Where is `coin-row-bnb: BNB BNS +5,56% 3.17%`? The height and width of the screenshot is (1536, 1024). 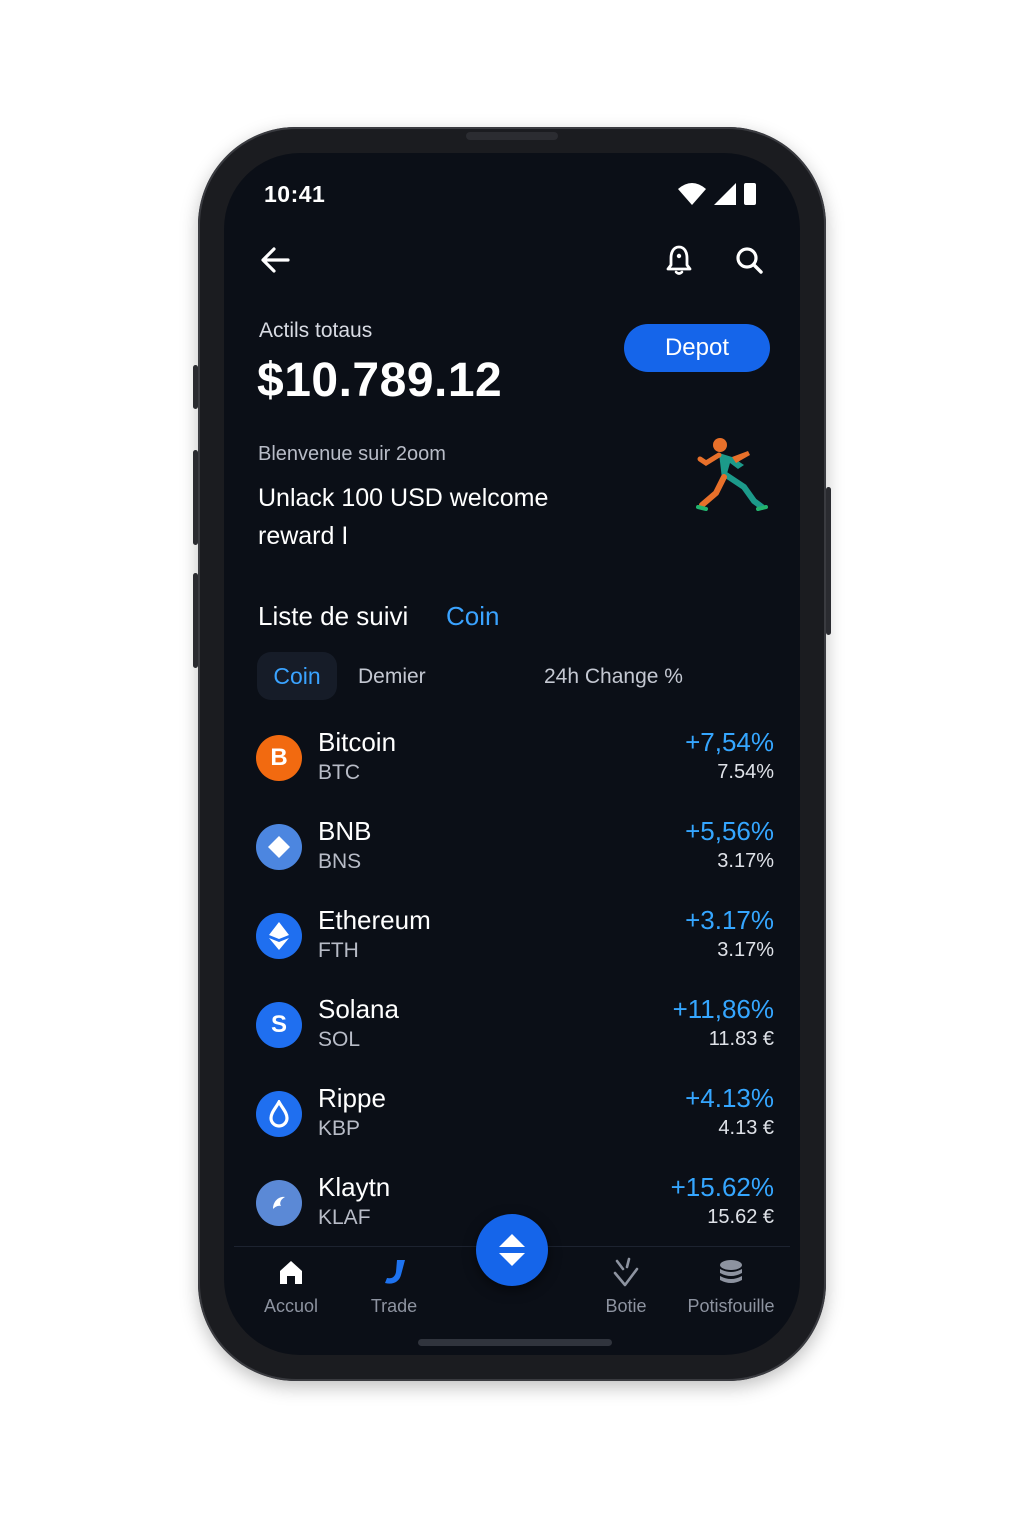
coin-row-bnb: BNB BNS +5,56% 3.17% is located at coordinates (514, 848).